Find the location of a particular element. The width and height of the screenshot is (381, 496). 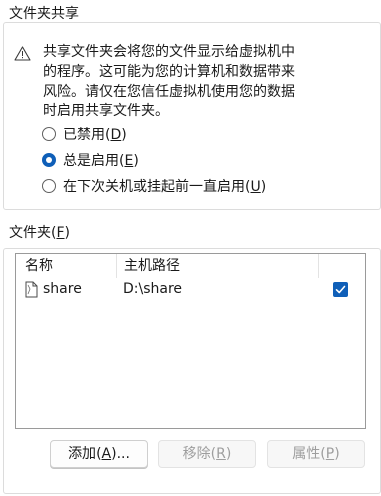

properties-button: 属性(P) is located at coordinates (316, 454).